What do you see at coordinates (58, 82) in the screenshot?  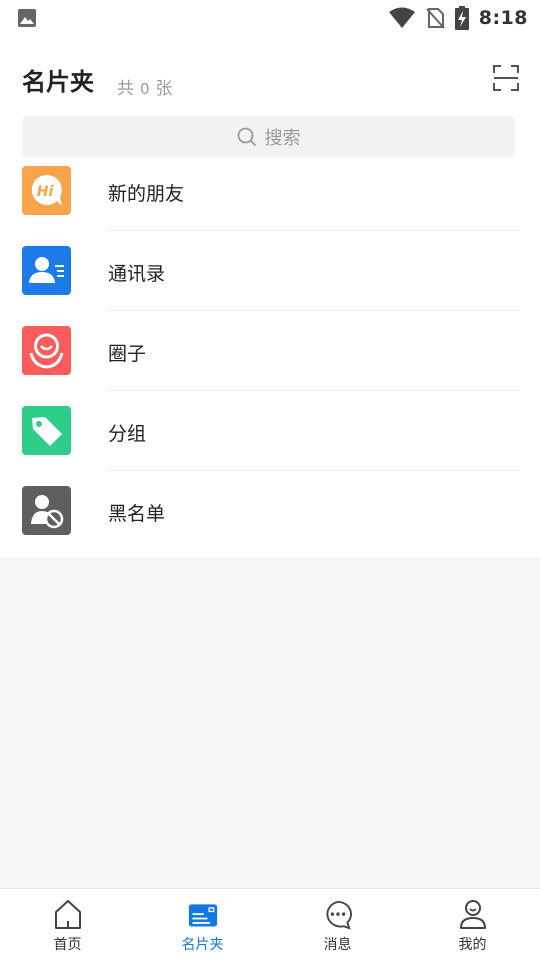 I see `page-title: 名片夹` at bounding box center [58, 82].